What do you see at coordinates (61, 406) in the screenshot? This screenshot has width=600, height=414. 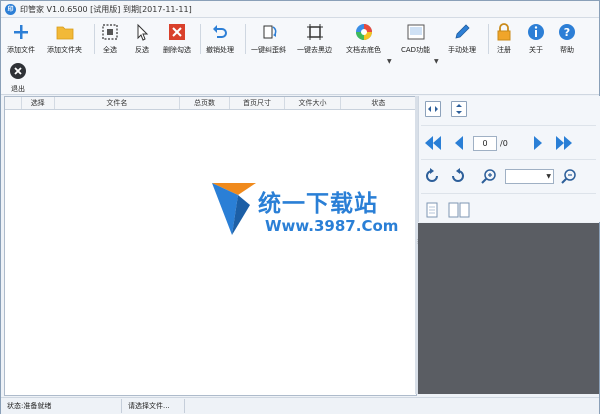 I see `status-ready: 状态:准备就绪` at bounding box center [61, 406].